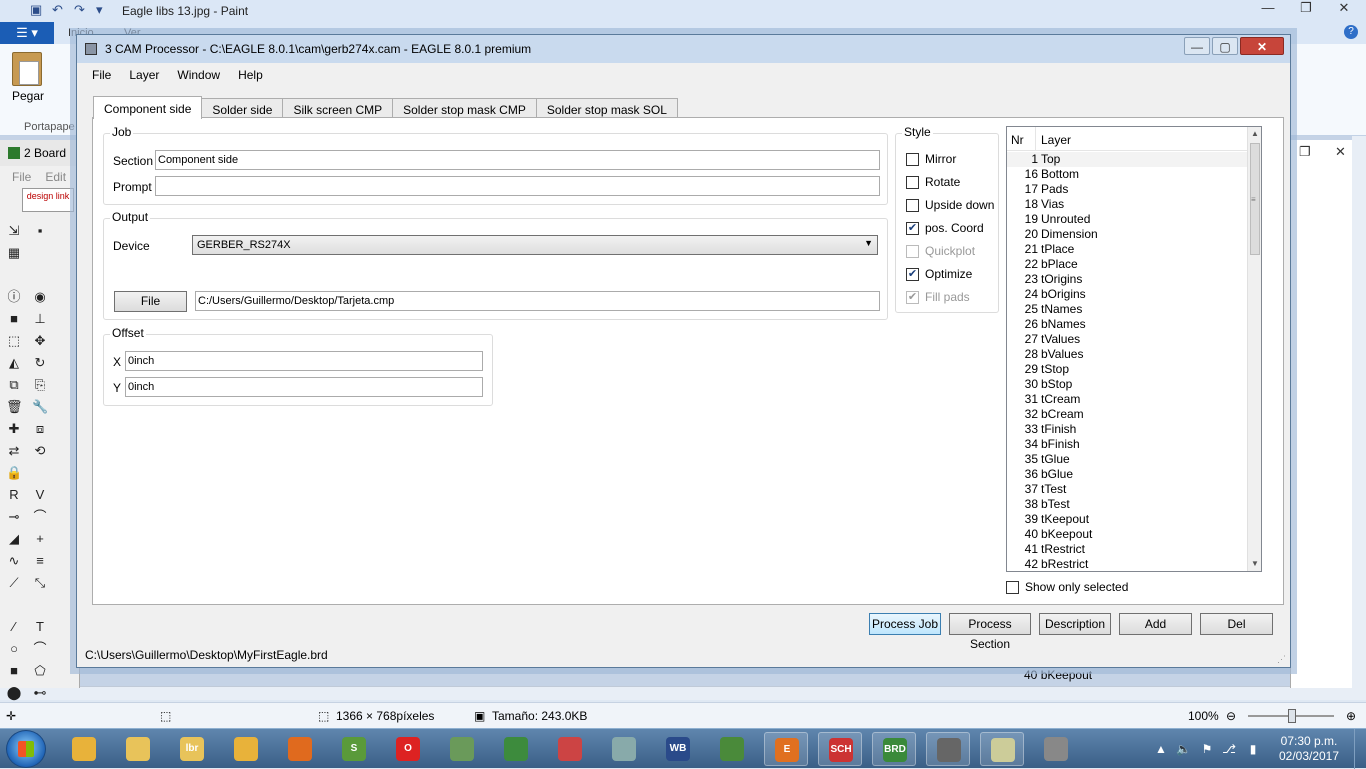 Image resolution: width=1366 pixels, height=769 pixels. Describe the element at coordinates (1127, 504) in the screenshot. I see `layer-row: 38 bTest` at that location.